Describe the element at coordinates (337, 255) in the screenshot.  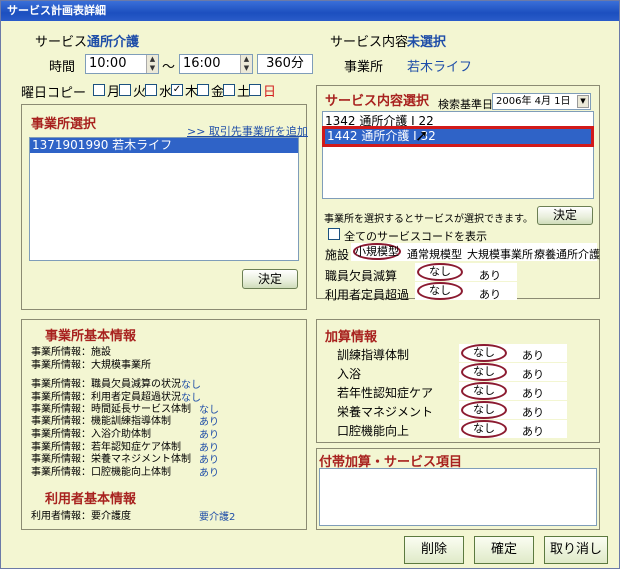
I see `facility-label: 施設` at that location.